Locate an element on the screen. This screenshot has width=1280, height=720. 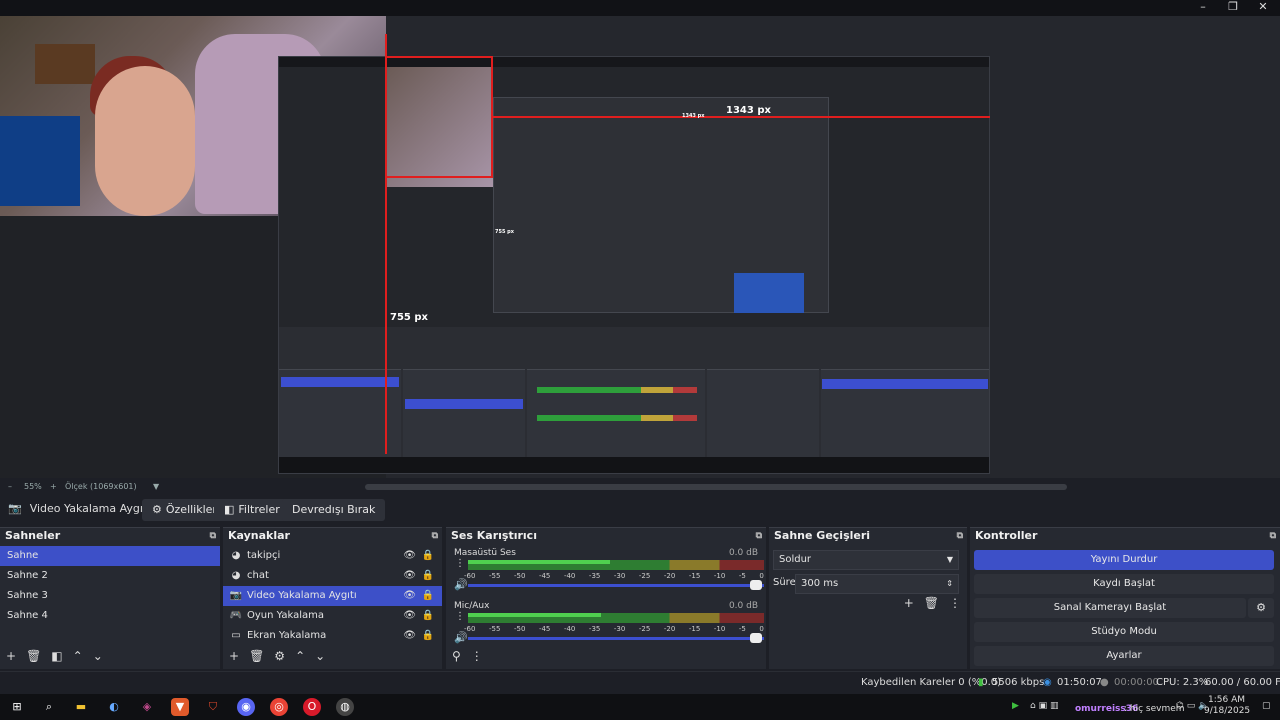
scene-item: Sahne 3 is located at coordinates (110, 596).